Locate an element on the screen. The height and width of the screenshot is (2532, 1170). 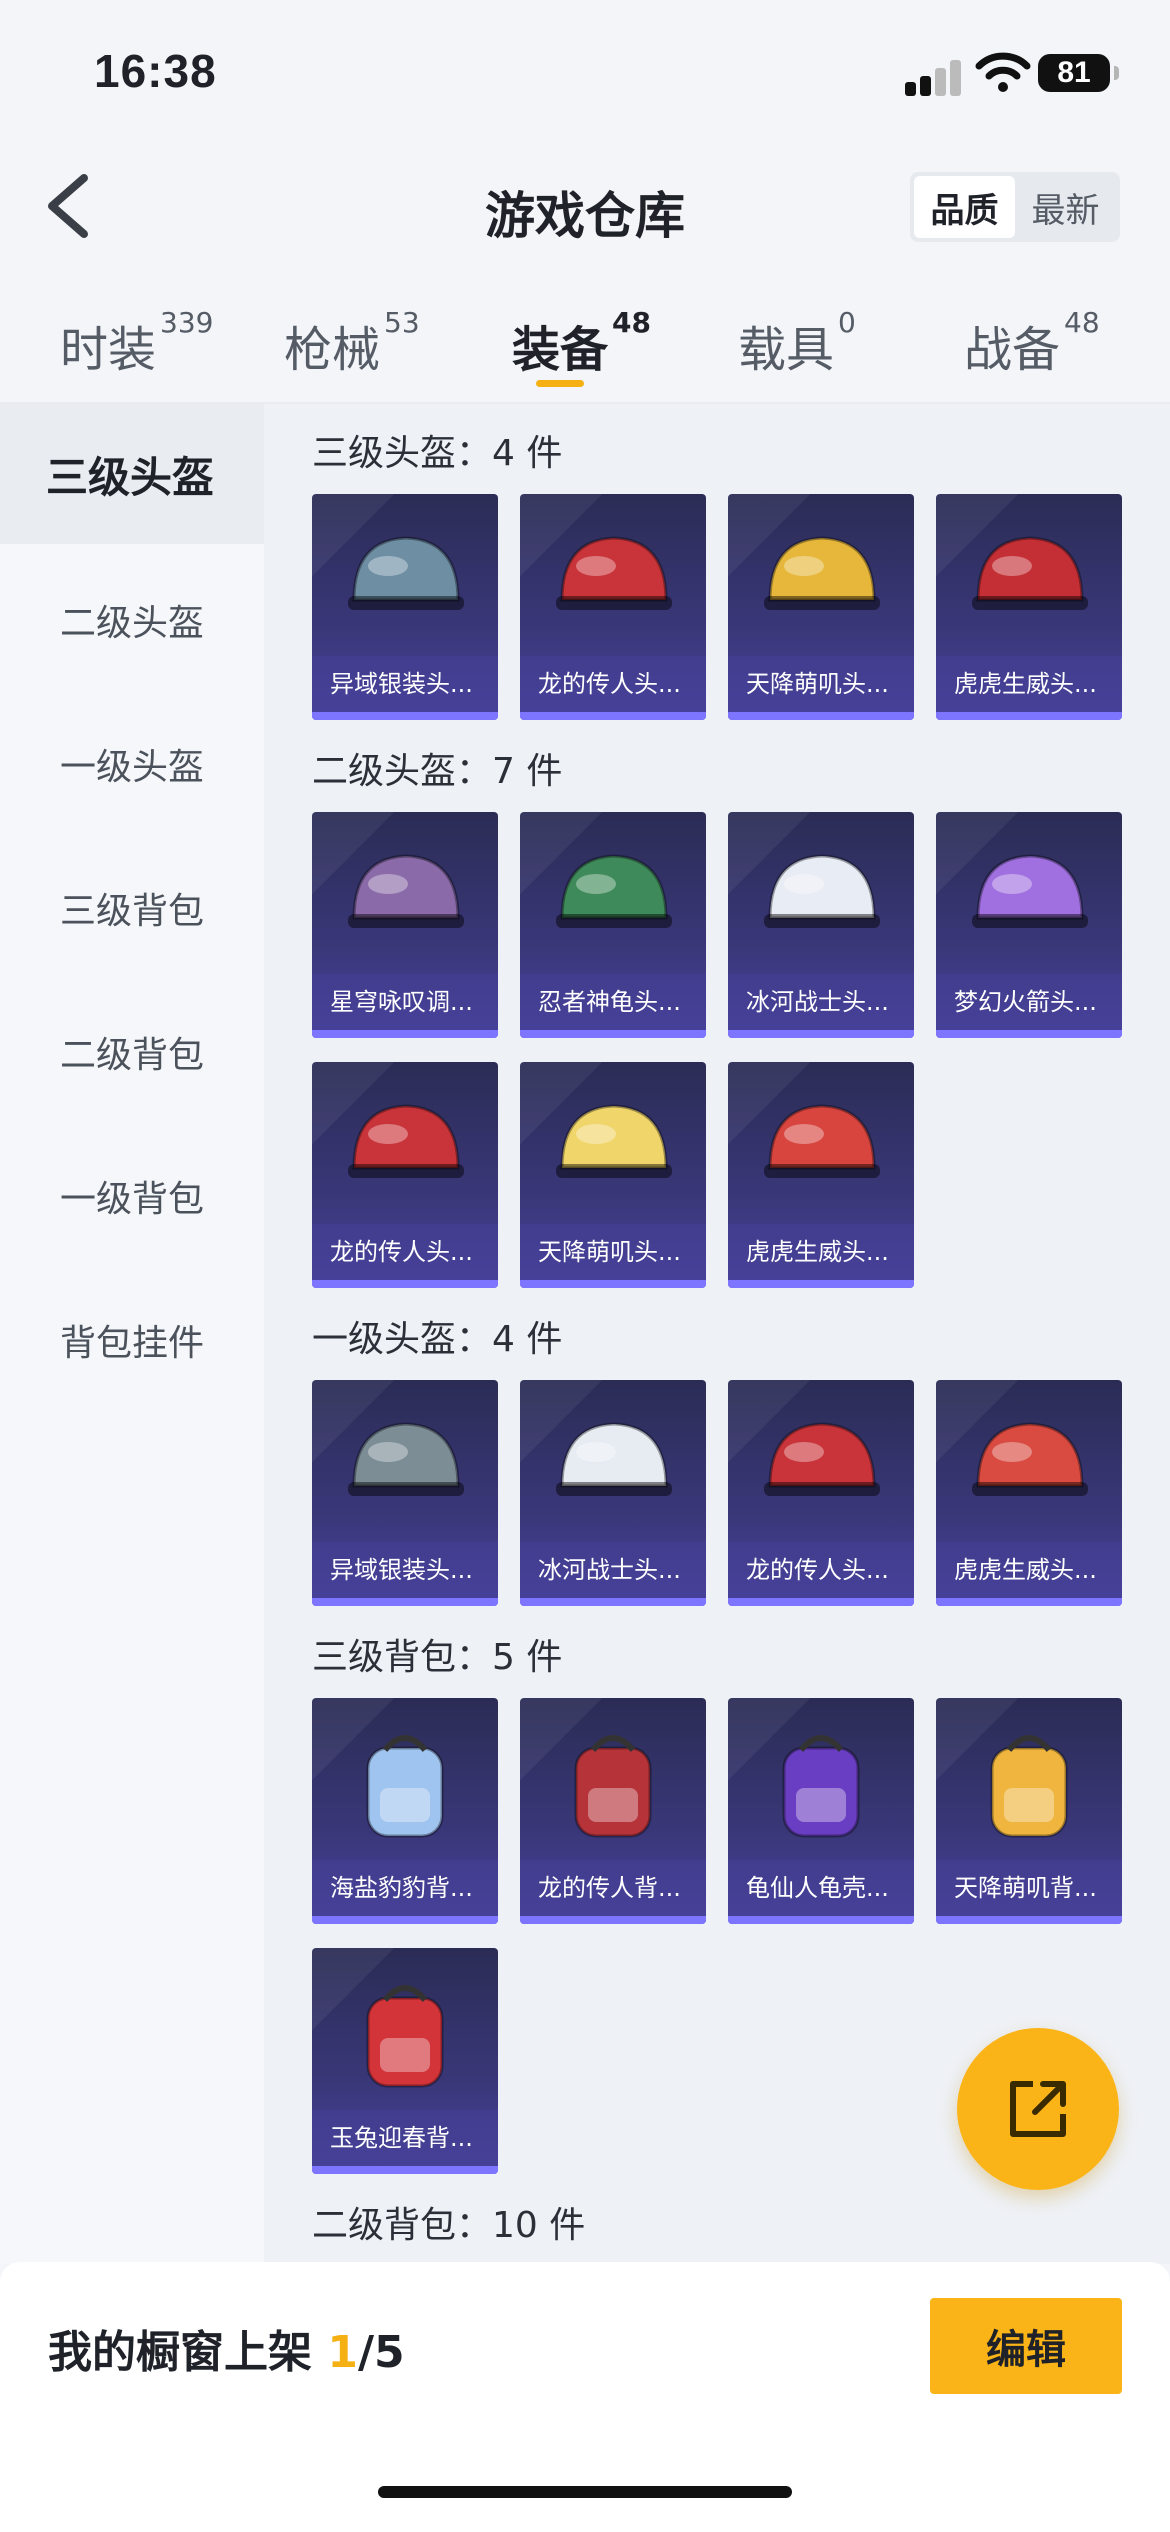
side-item-level3-backpack: 三级背包 is located at coordinates (132, 908).